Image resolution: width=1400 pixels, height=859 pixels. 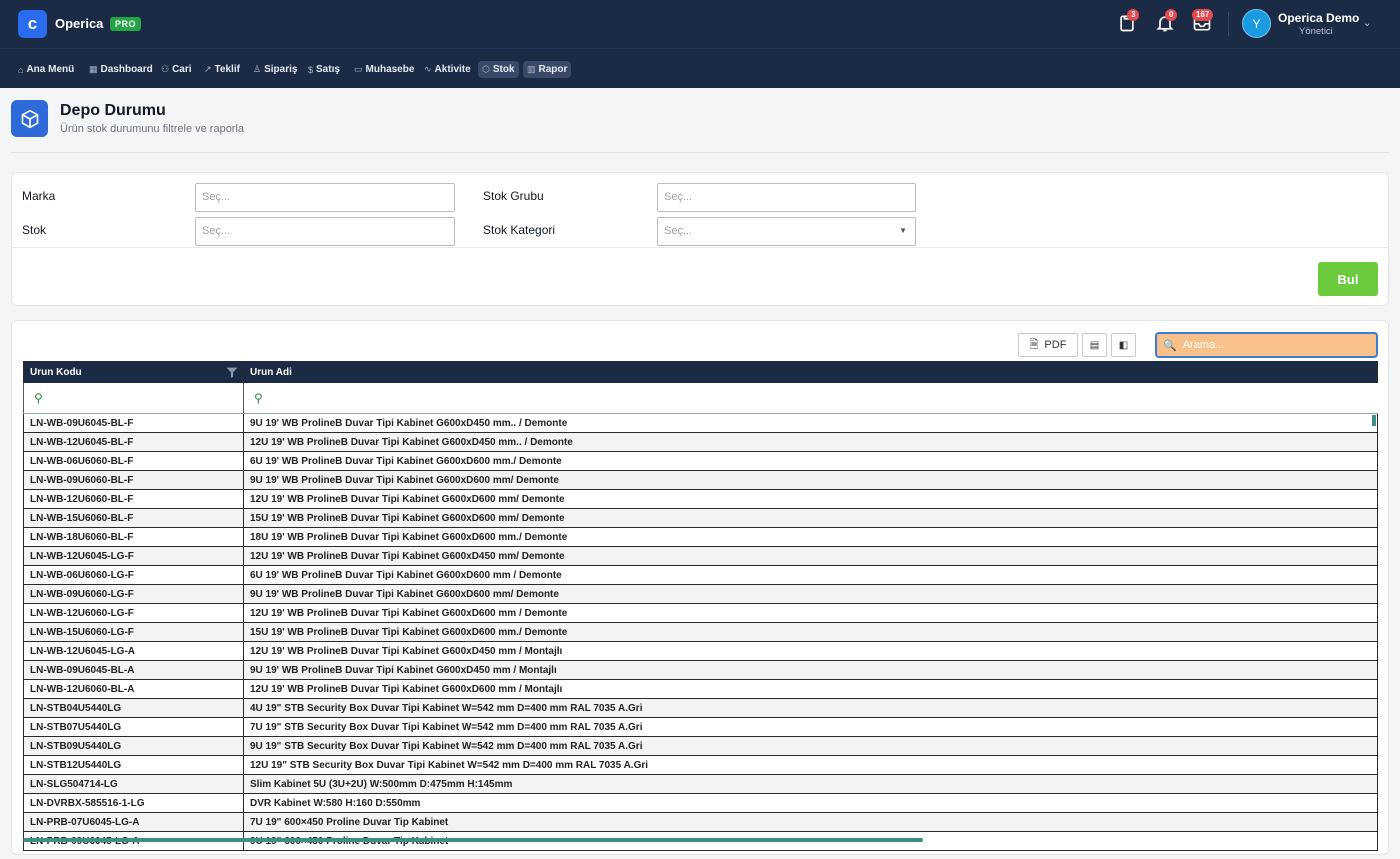 What do you see at coordinates (133, 499) in the screenshot?
I see `cell-urun-kodu: LN-WB-12U6060-BL-F` at bounding box center [133, 499].